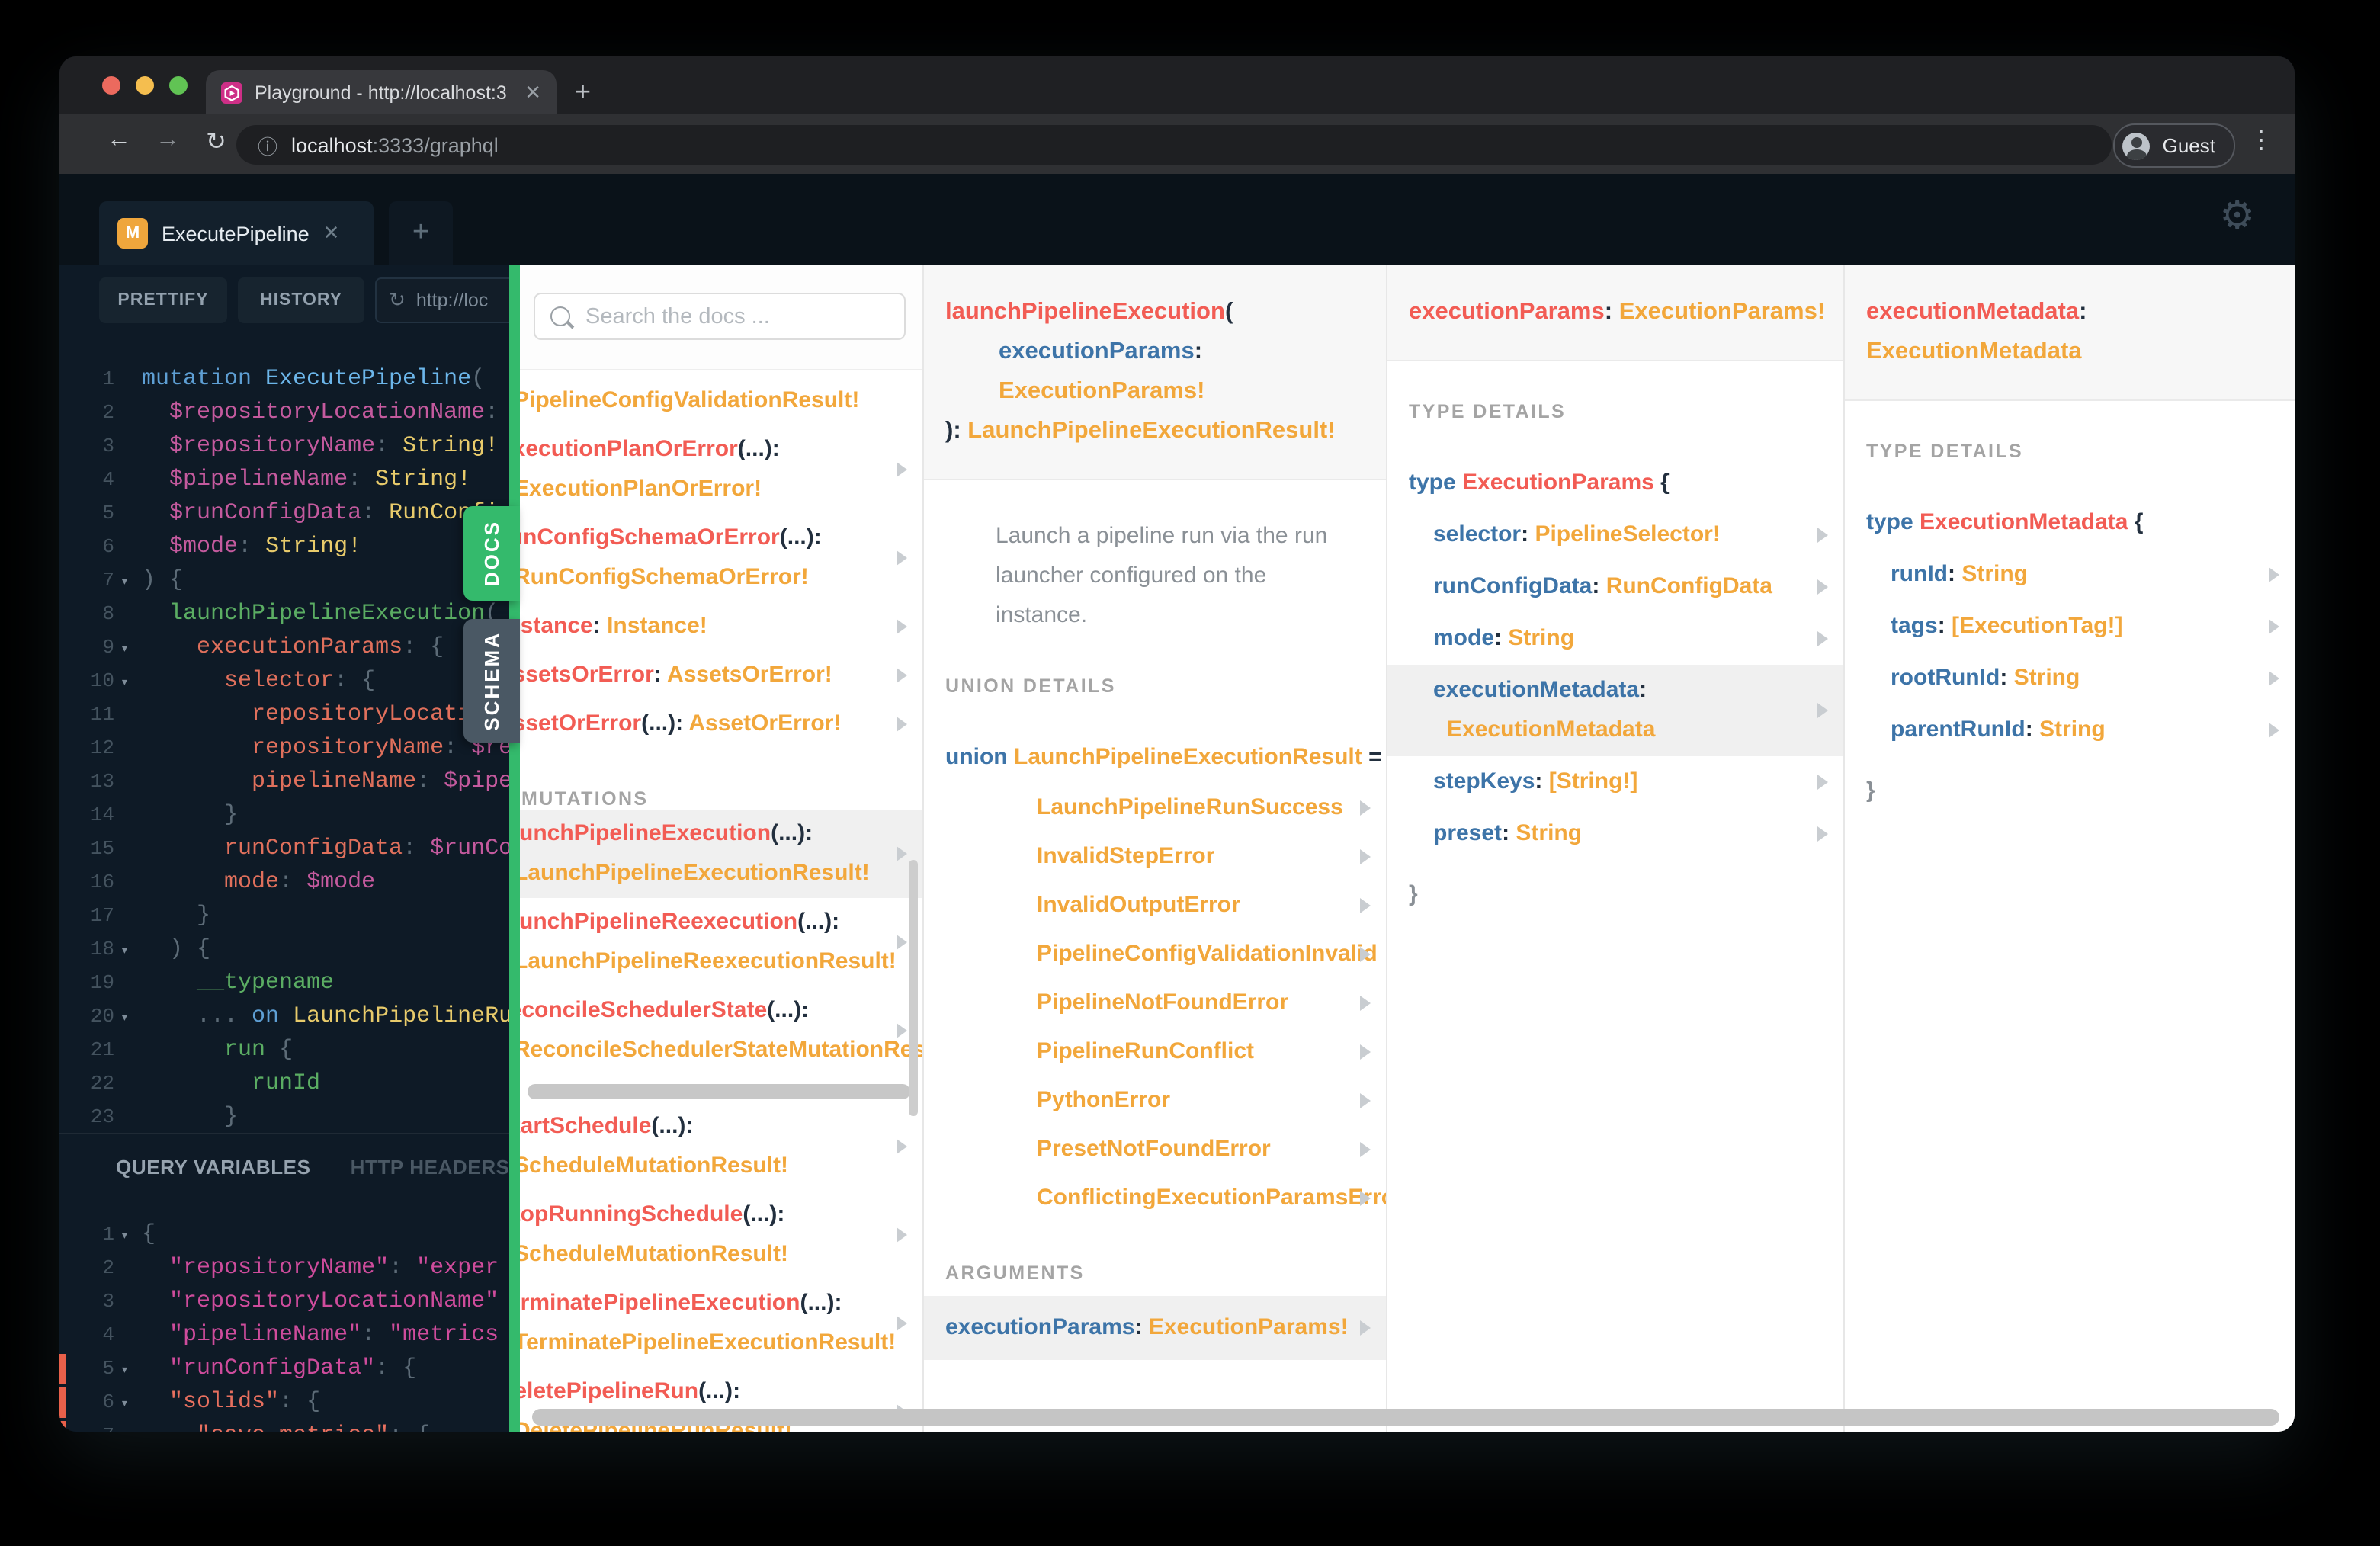 This screenshot has height=1546, width=2380. What do you see at coordinates (1155, 808) in the screenshot?
I see `doc-item: LaunchPipelineRunSuccess` at bounding box center [1155, 808].